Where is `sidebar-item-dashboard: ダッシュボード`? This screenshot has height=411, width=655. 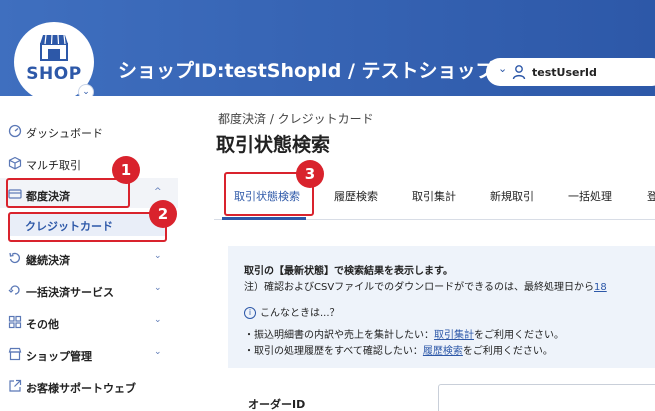 sidebar-item-dashboard: ダッシュボード is located at coordinates (89, 131).